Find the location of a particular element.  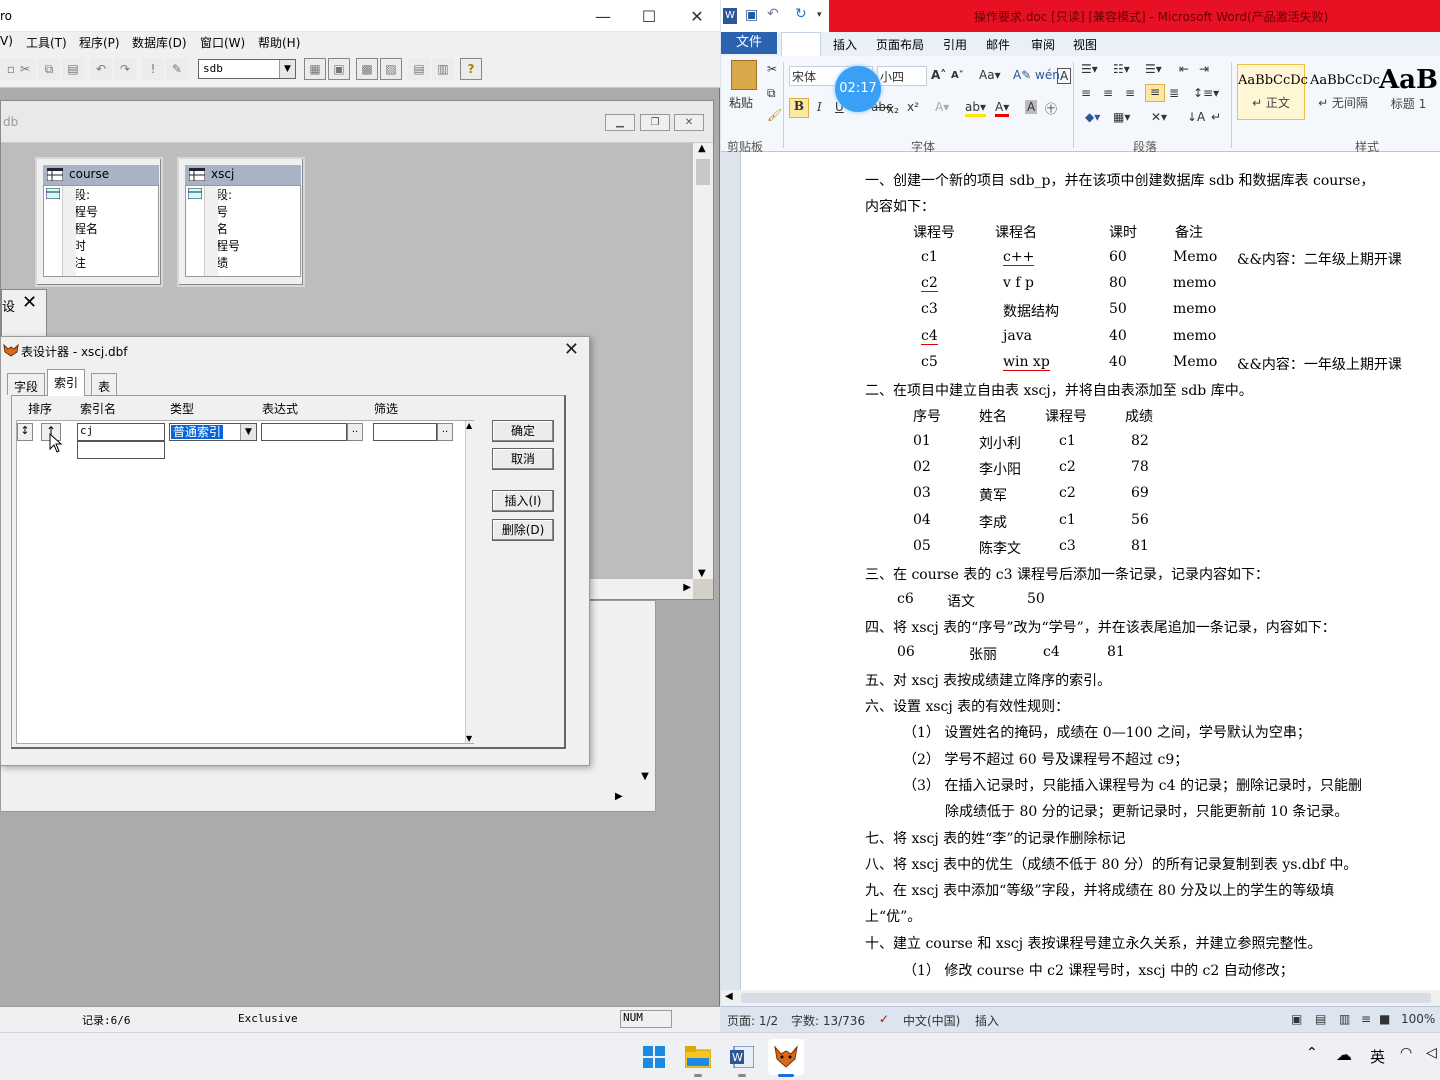

help-icon: ? is located at coordinates (471, 69).